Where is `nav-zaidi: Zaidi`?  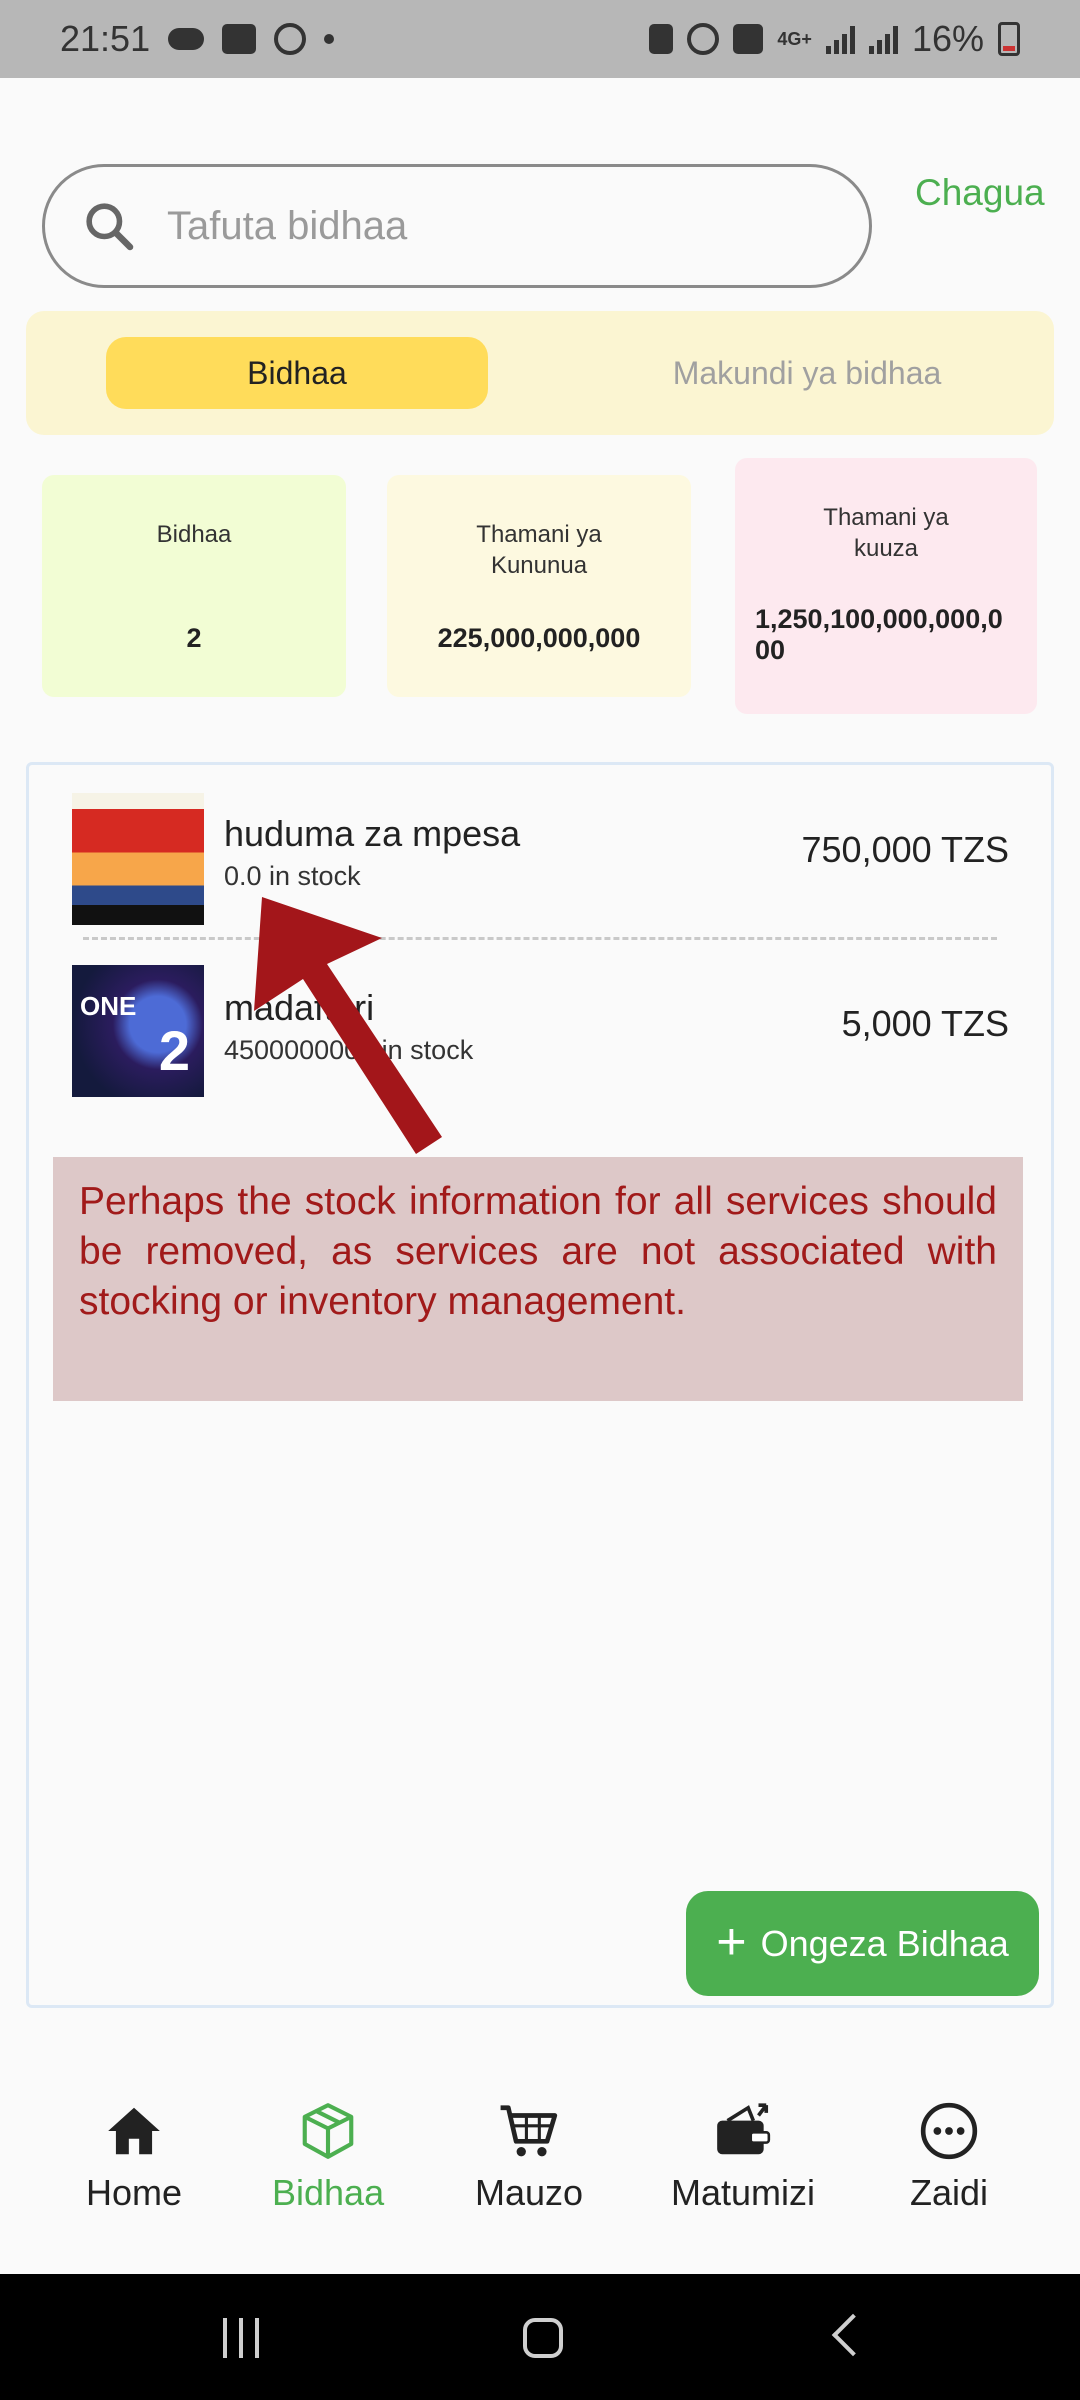
nav-zaidi: Zaidi is located at coordinates (949, 2157).